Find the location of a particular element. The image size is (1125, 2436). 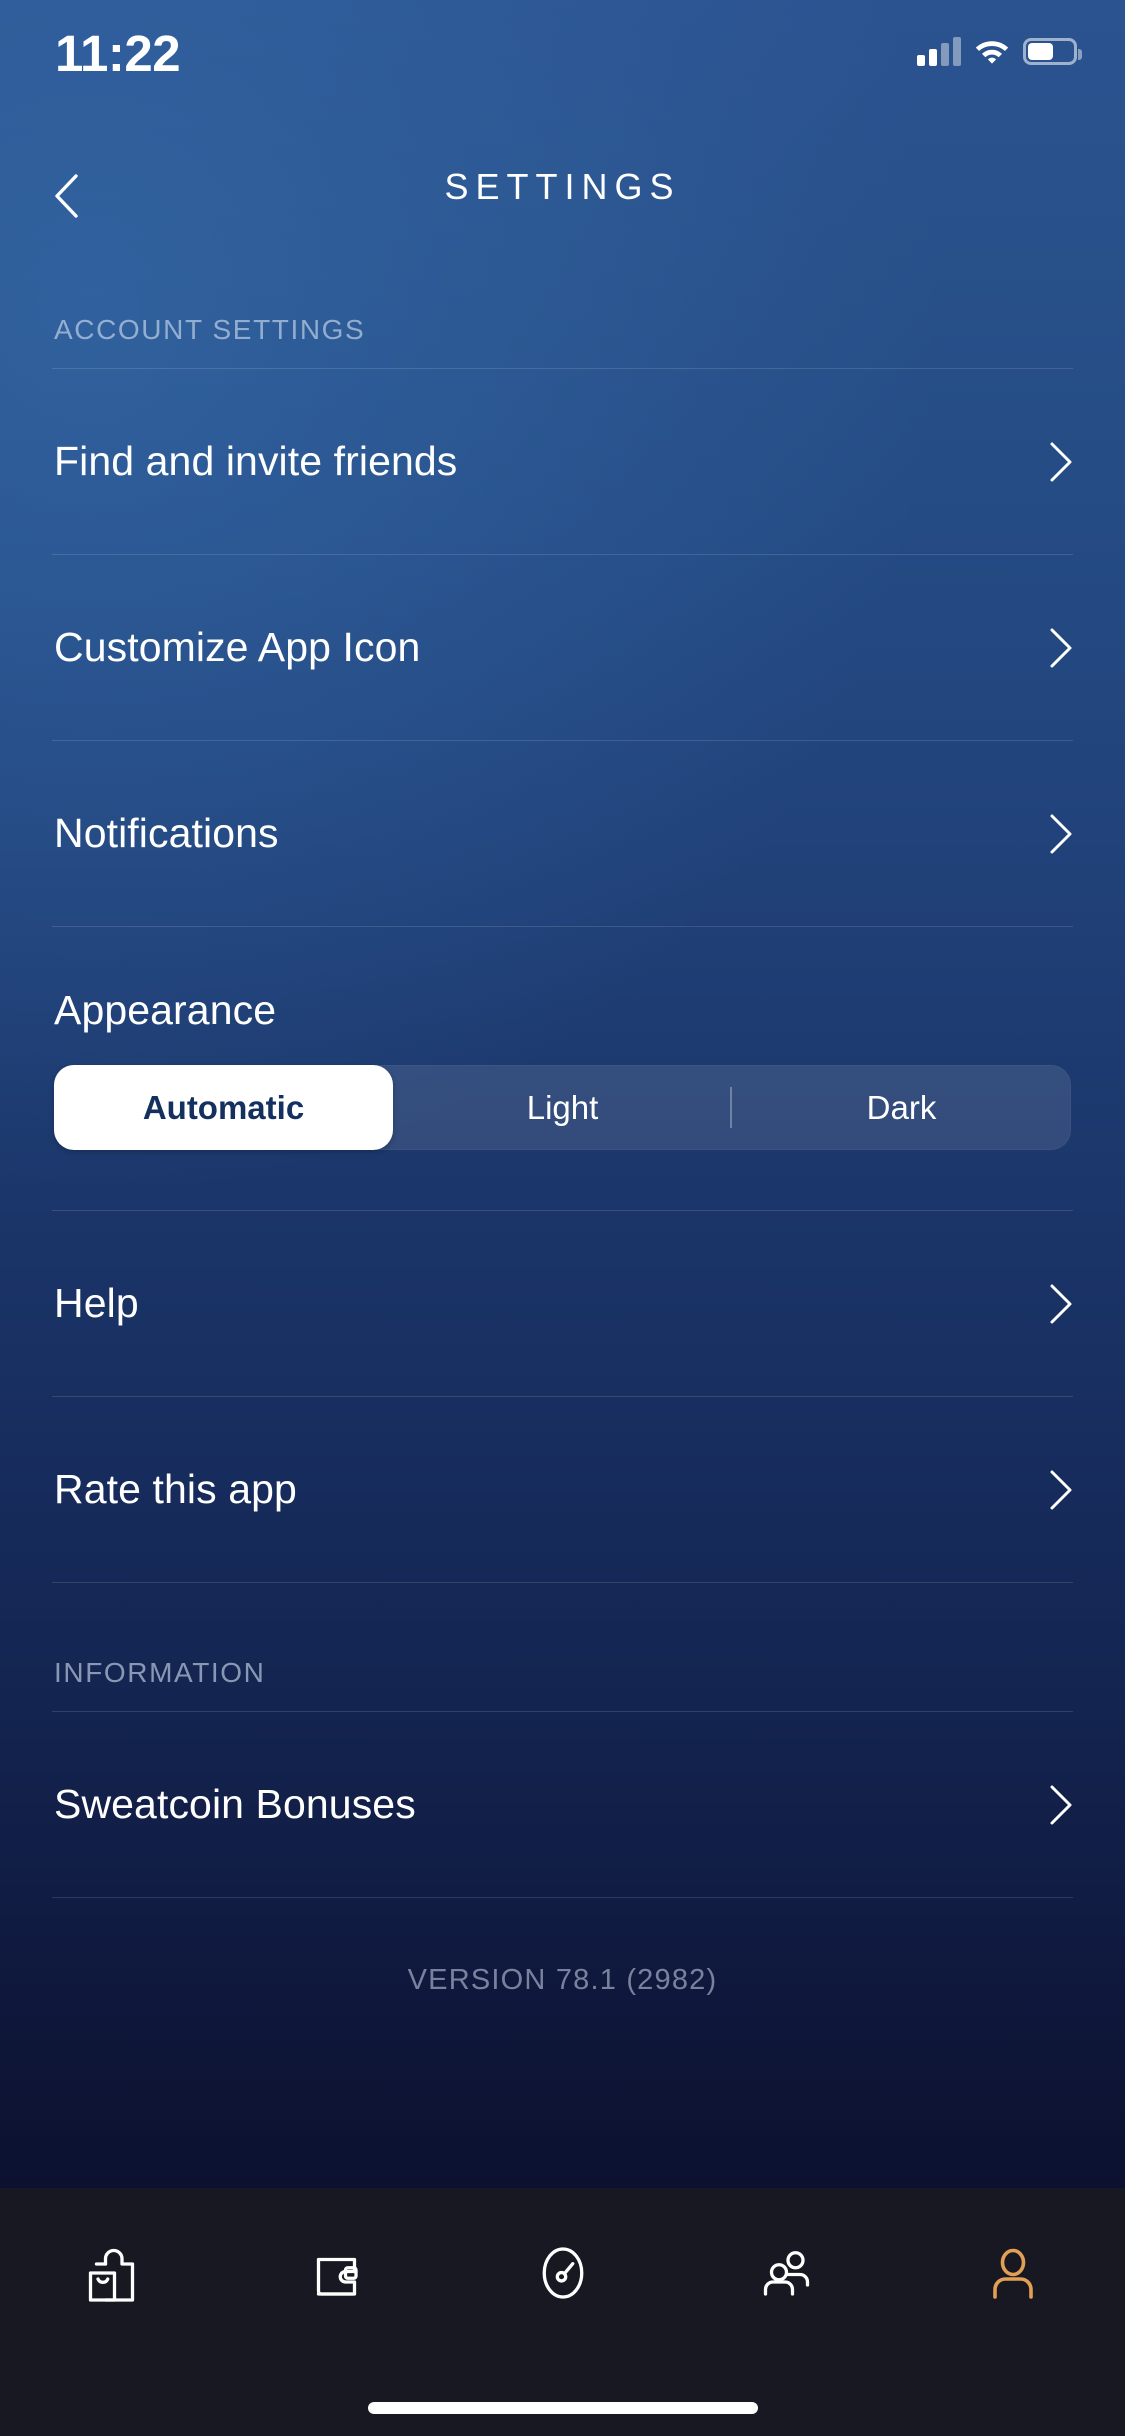

list-item-label: Rate this app is located at coordinates (175, 1489).